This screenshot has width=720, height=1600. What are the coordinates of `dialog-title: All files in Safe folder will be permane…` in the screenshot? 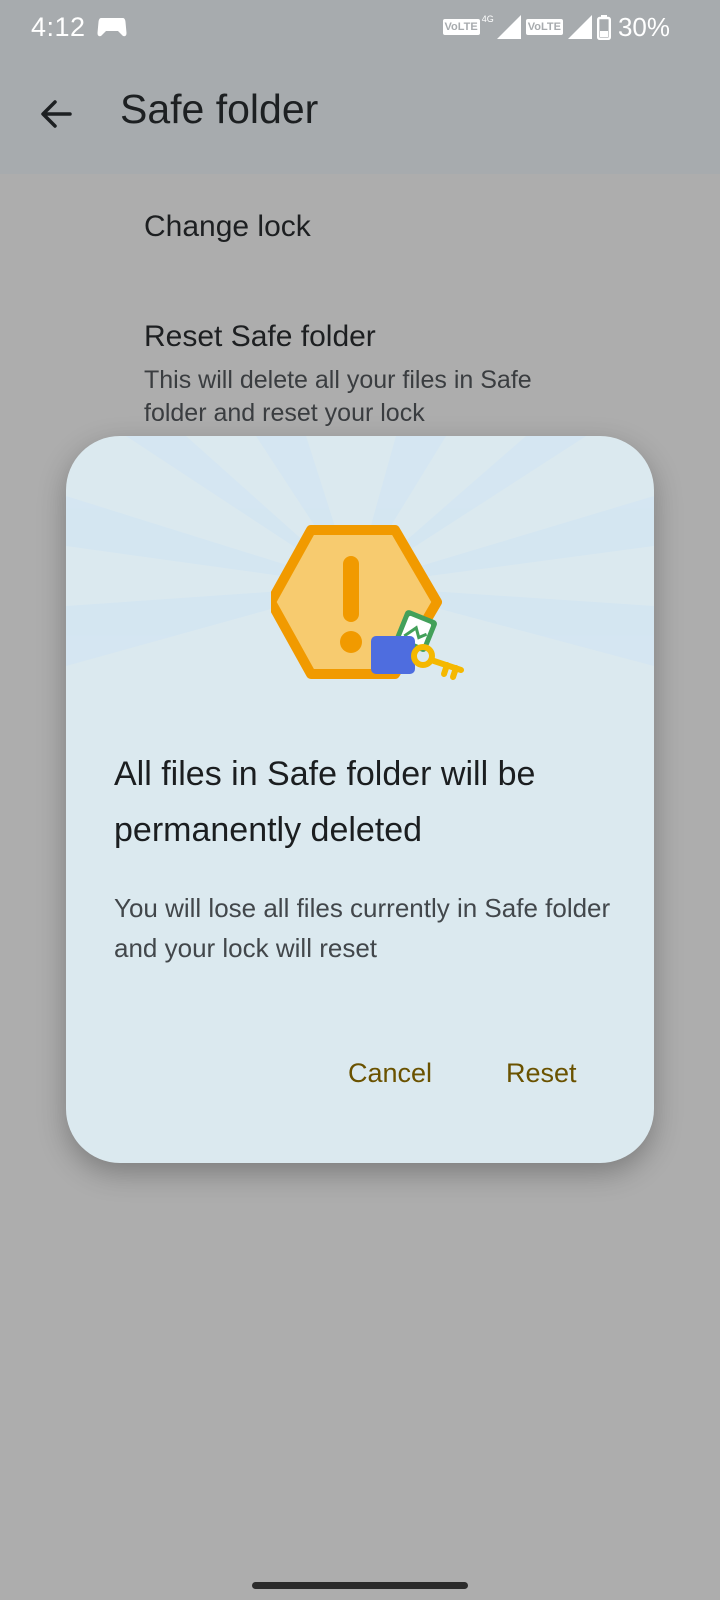 It's located at (325, 802).